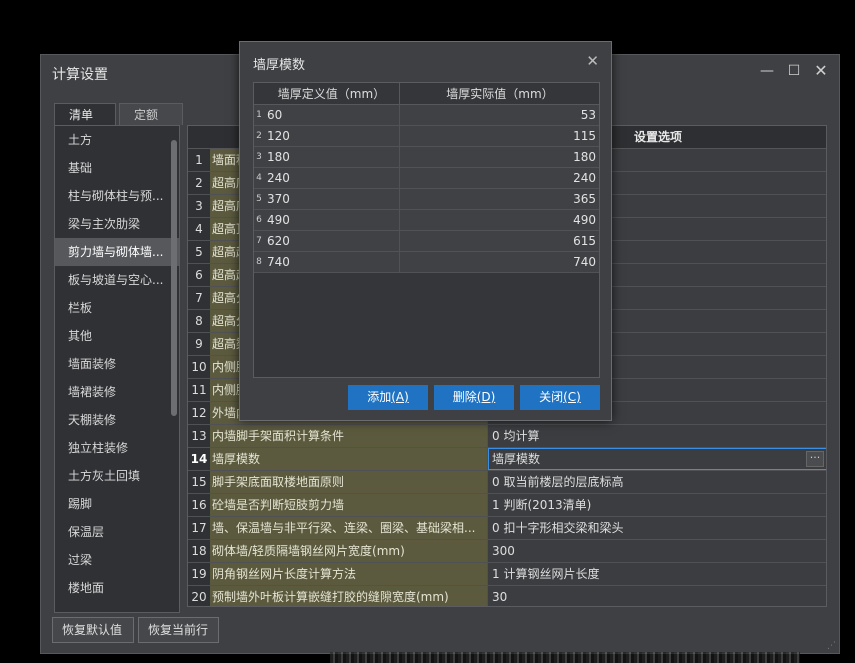 The width and height of the screenshot is (855, 663). What do you see at coordinates (259, 115) in the screenshot?
I see `thickness-row-number: 1` at bounding box center [259, 115].